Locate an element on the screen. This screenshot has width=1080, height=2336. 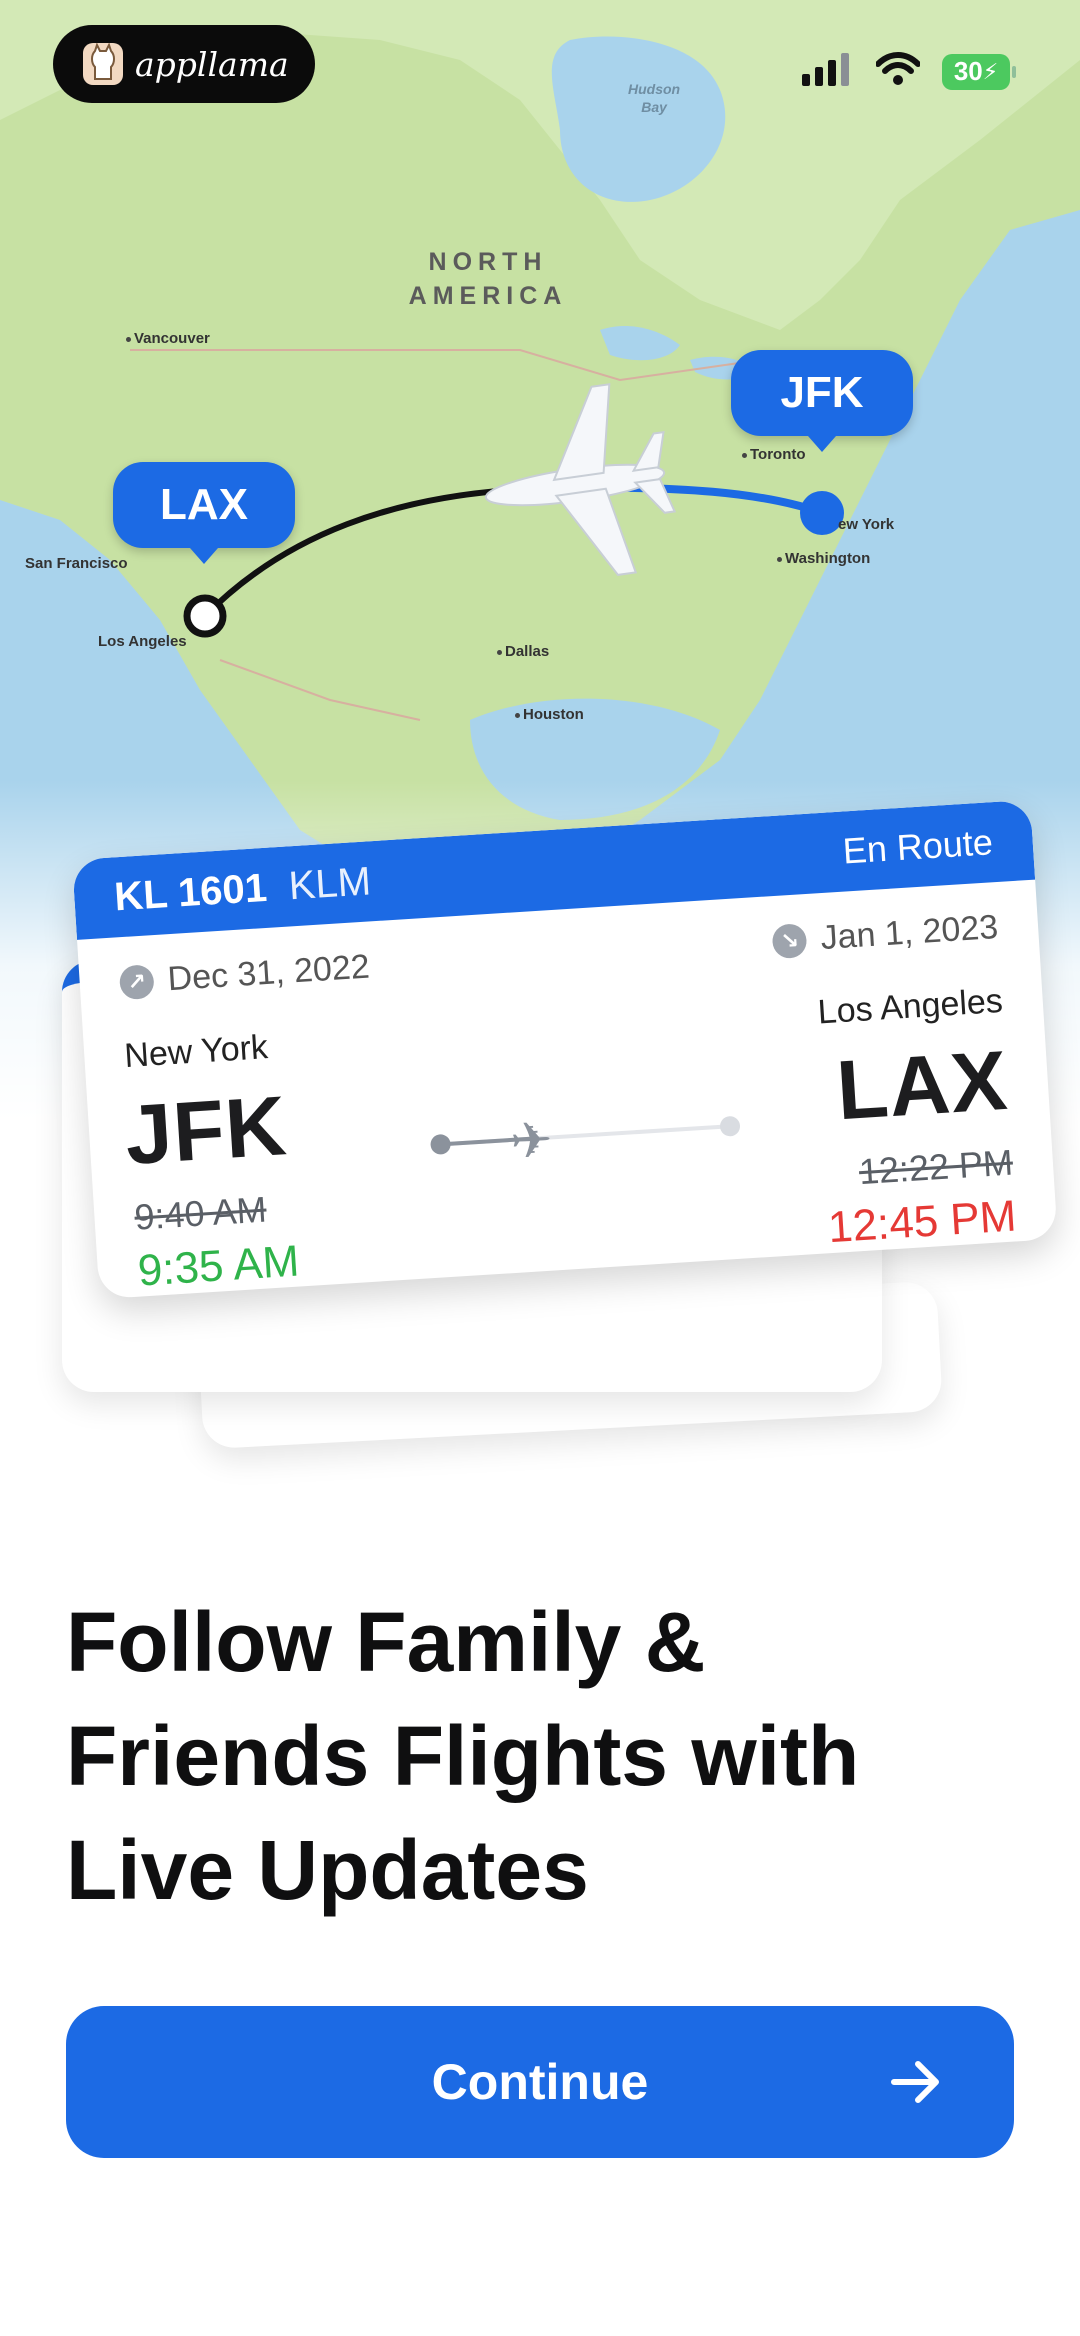
departure-date: Dec 31, 2022 is located at coordinates (268, 973).